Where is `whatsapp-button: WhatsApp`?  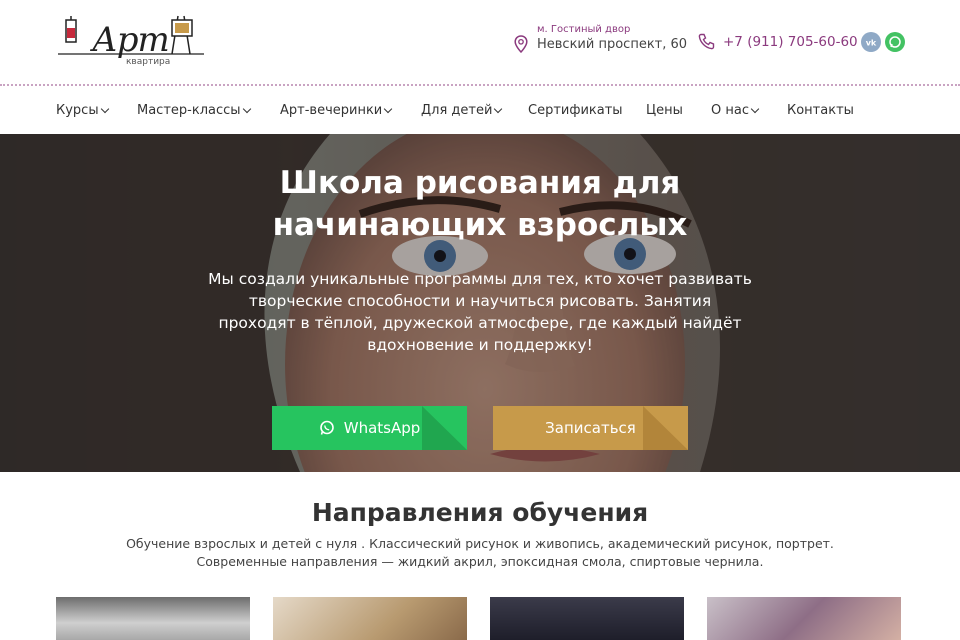 whatsapp-button: WhatsApp is located at coordinates (369, 428).